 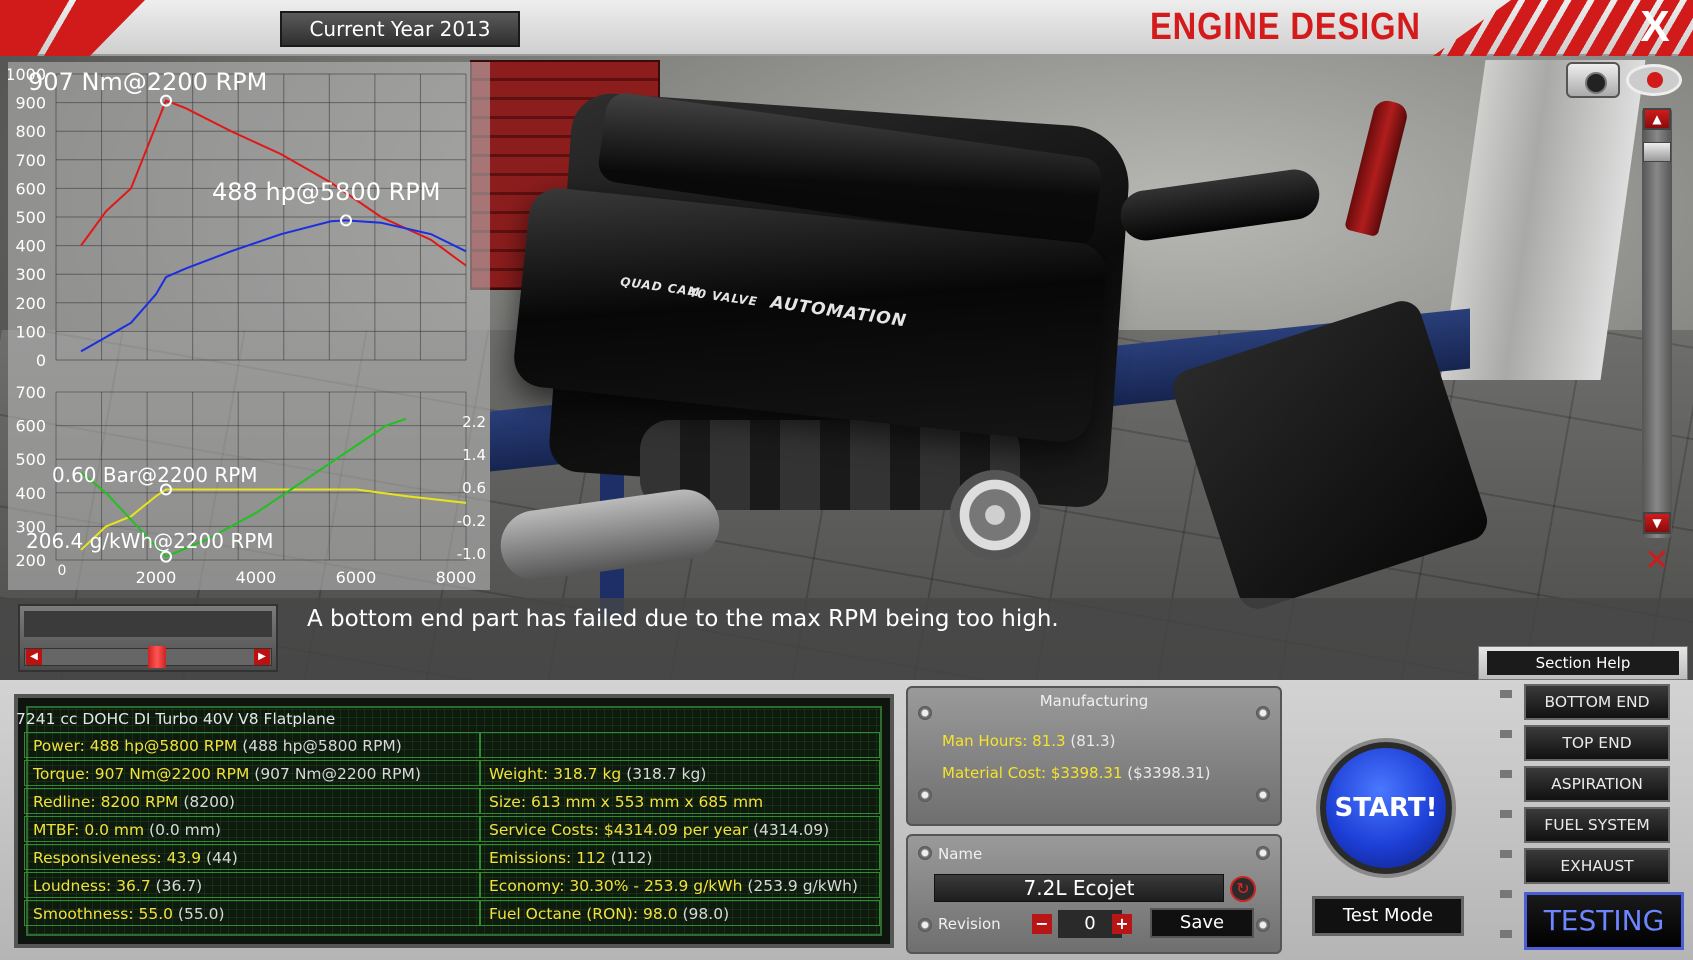 What do you see at coordinates (1657, 119) in the screenshot?
I see `scroll-up-button: ▲` at bounding box center [1657, 119].